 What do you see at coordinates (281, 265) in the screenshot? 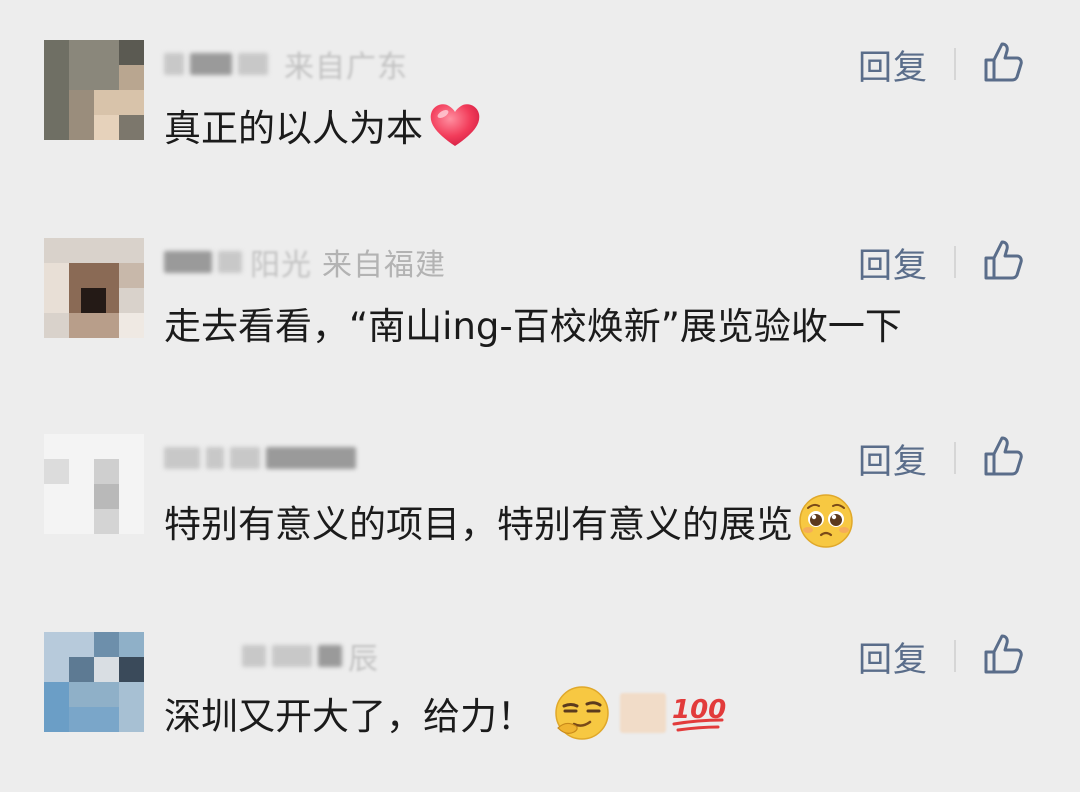
I see `username-fragment: 阳光` at bounding box center [281, 265].